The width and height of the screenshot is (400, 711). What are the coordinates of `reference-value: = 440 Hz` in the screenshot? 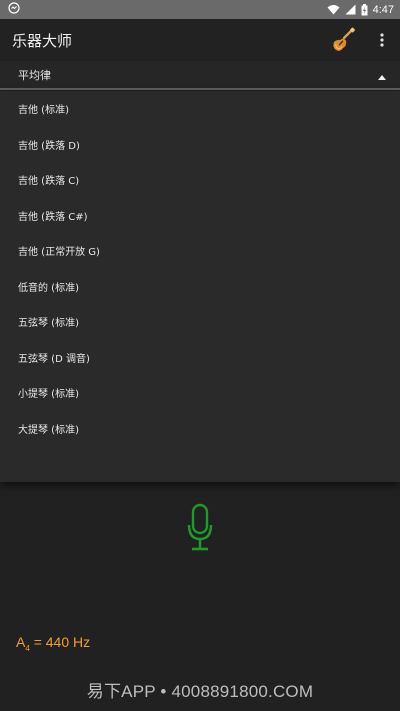 It's located at (62, 642).